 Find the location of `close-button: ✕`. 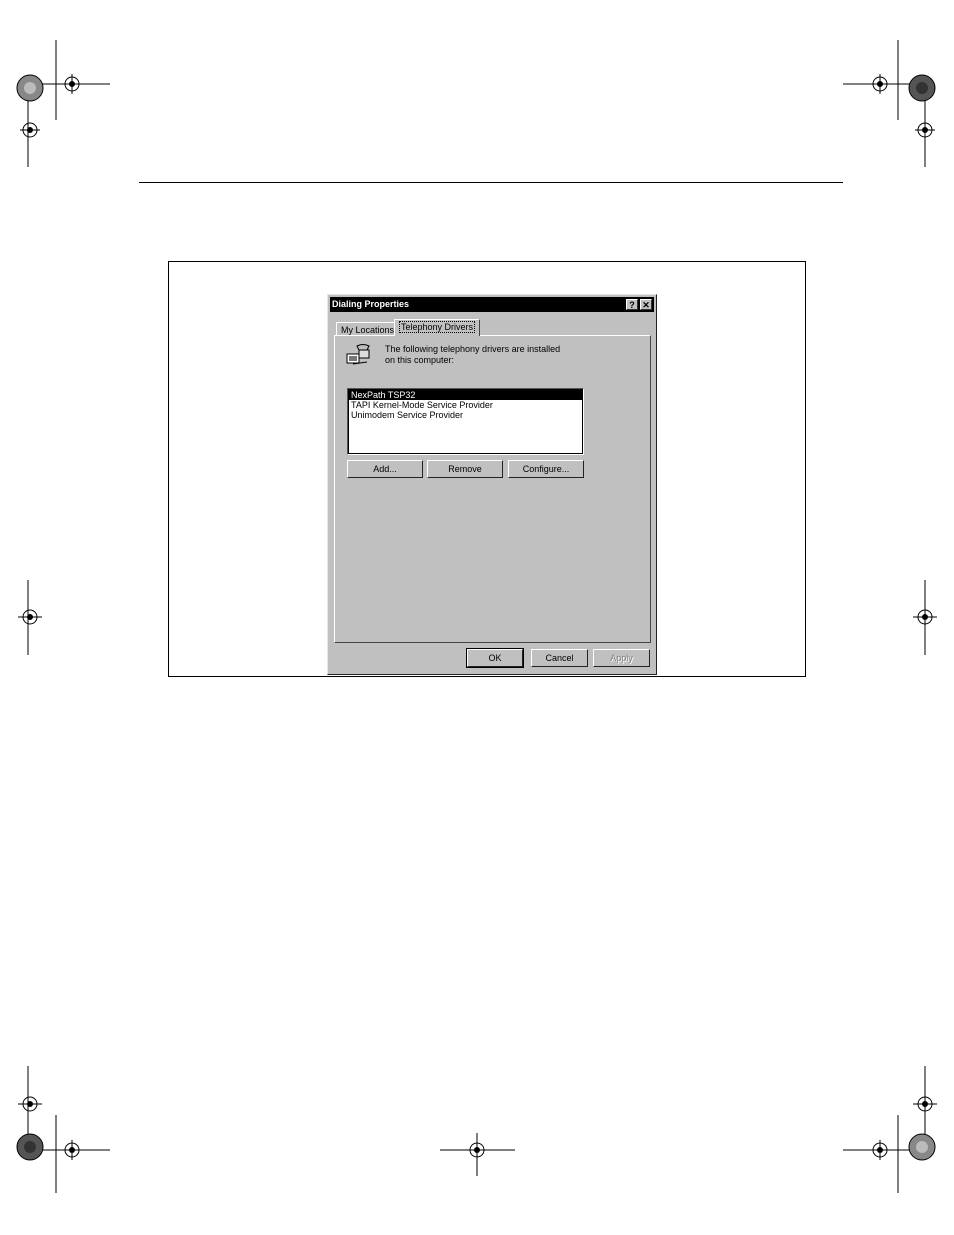

close-button: ✕ is located at coordinates (646, 304).